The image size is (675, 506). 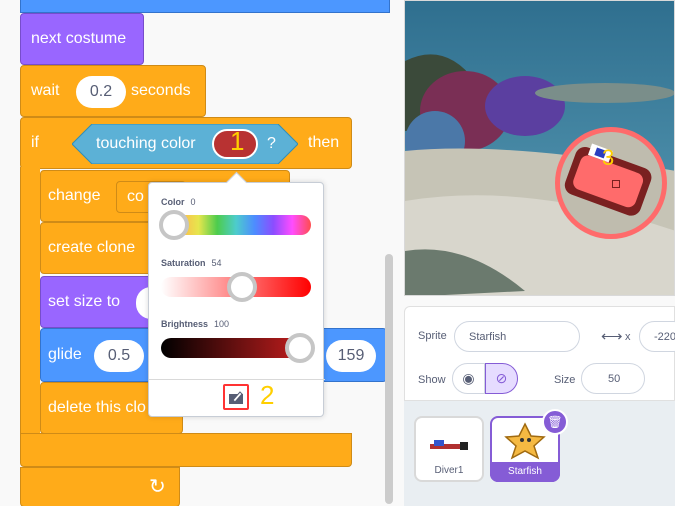 I want to click on show-visible-button: ◉, so click(x=468, y=378).